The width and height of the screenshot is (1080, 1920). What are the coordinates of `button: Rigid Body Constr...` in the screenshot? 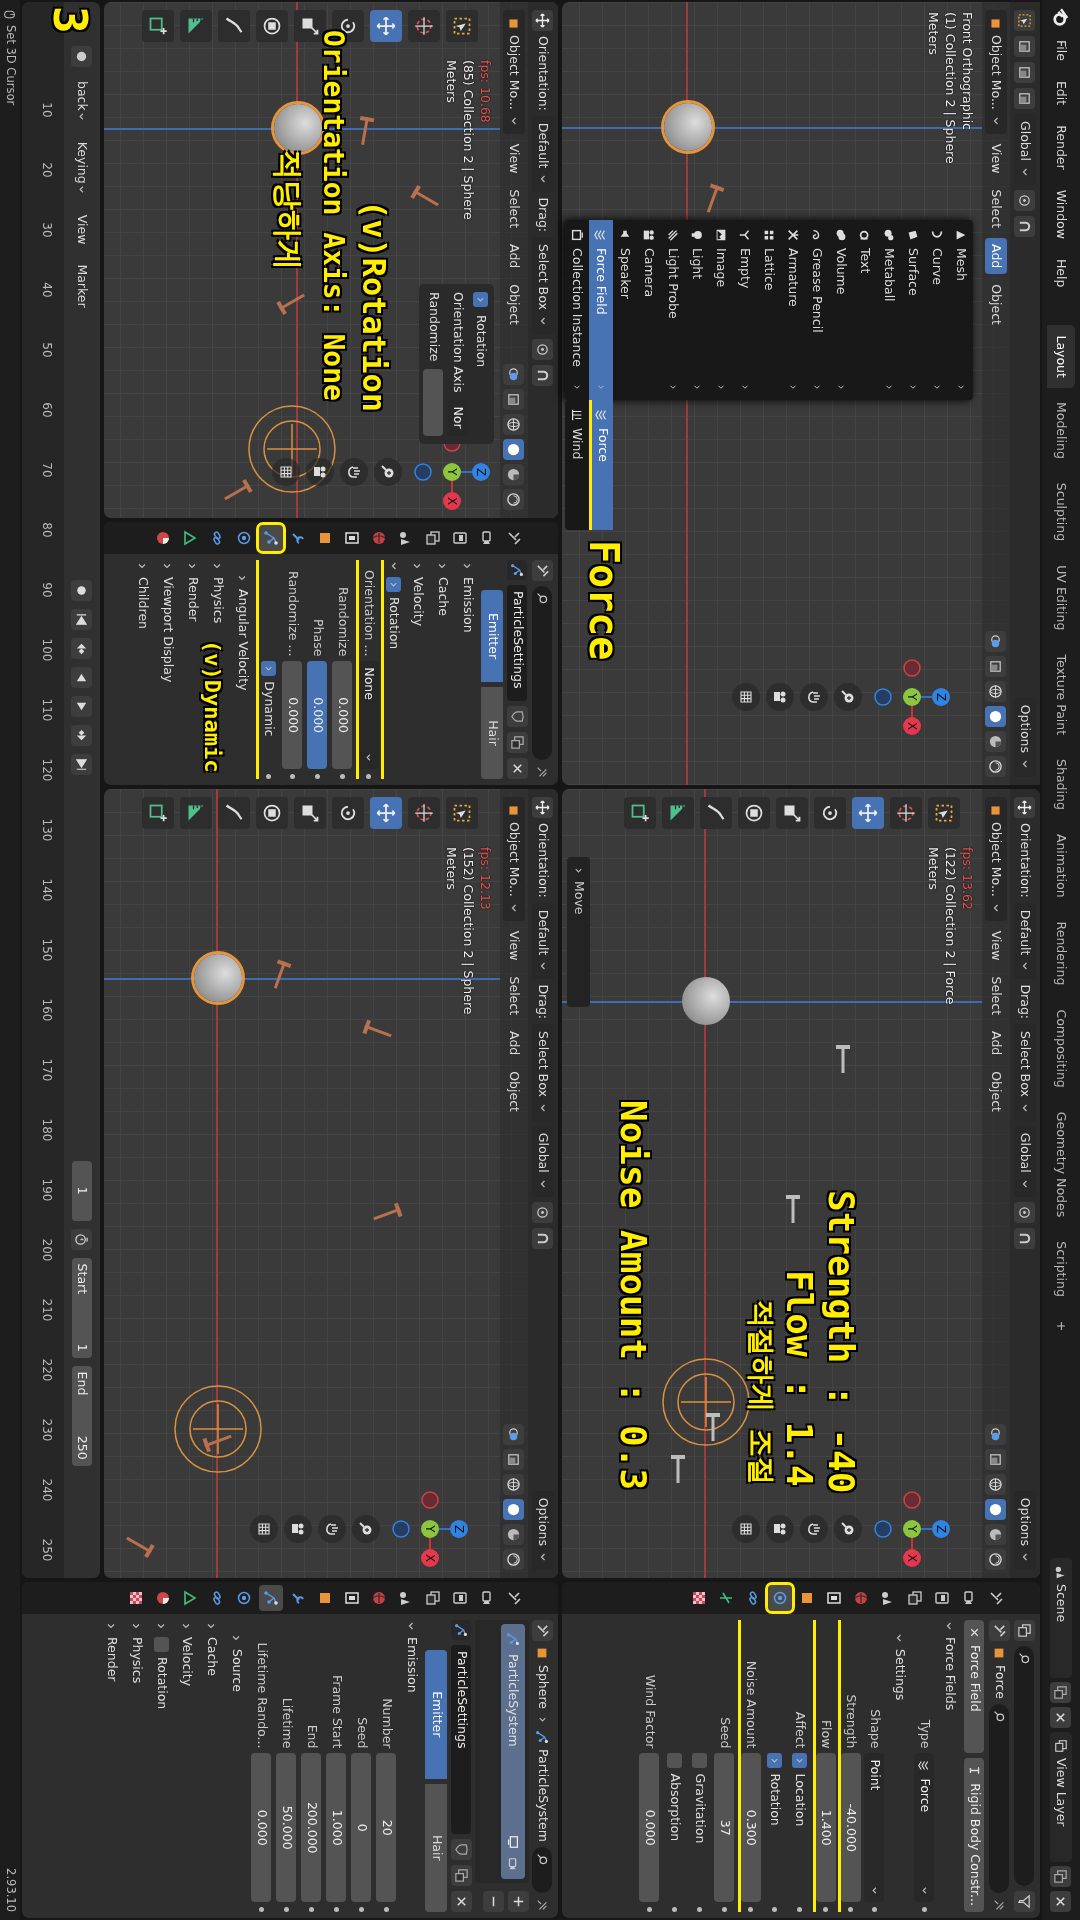 It's located at (974, 1835).